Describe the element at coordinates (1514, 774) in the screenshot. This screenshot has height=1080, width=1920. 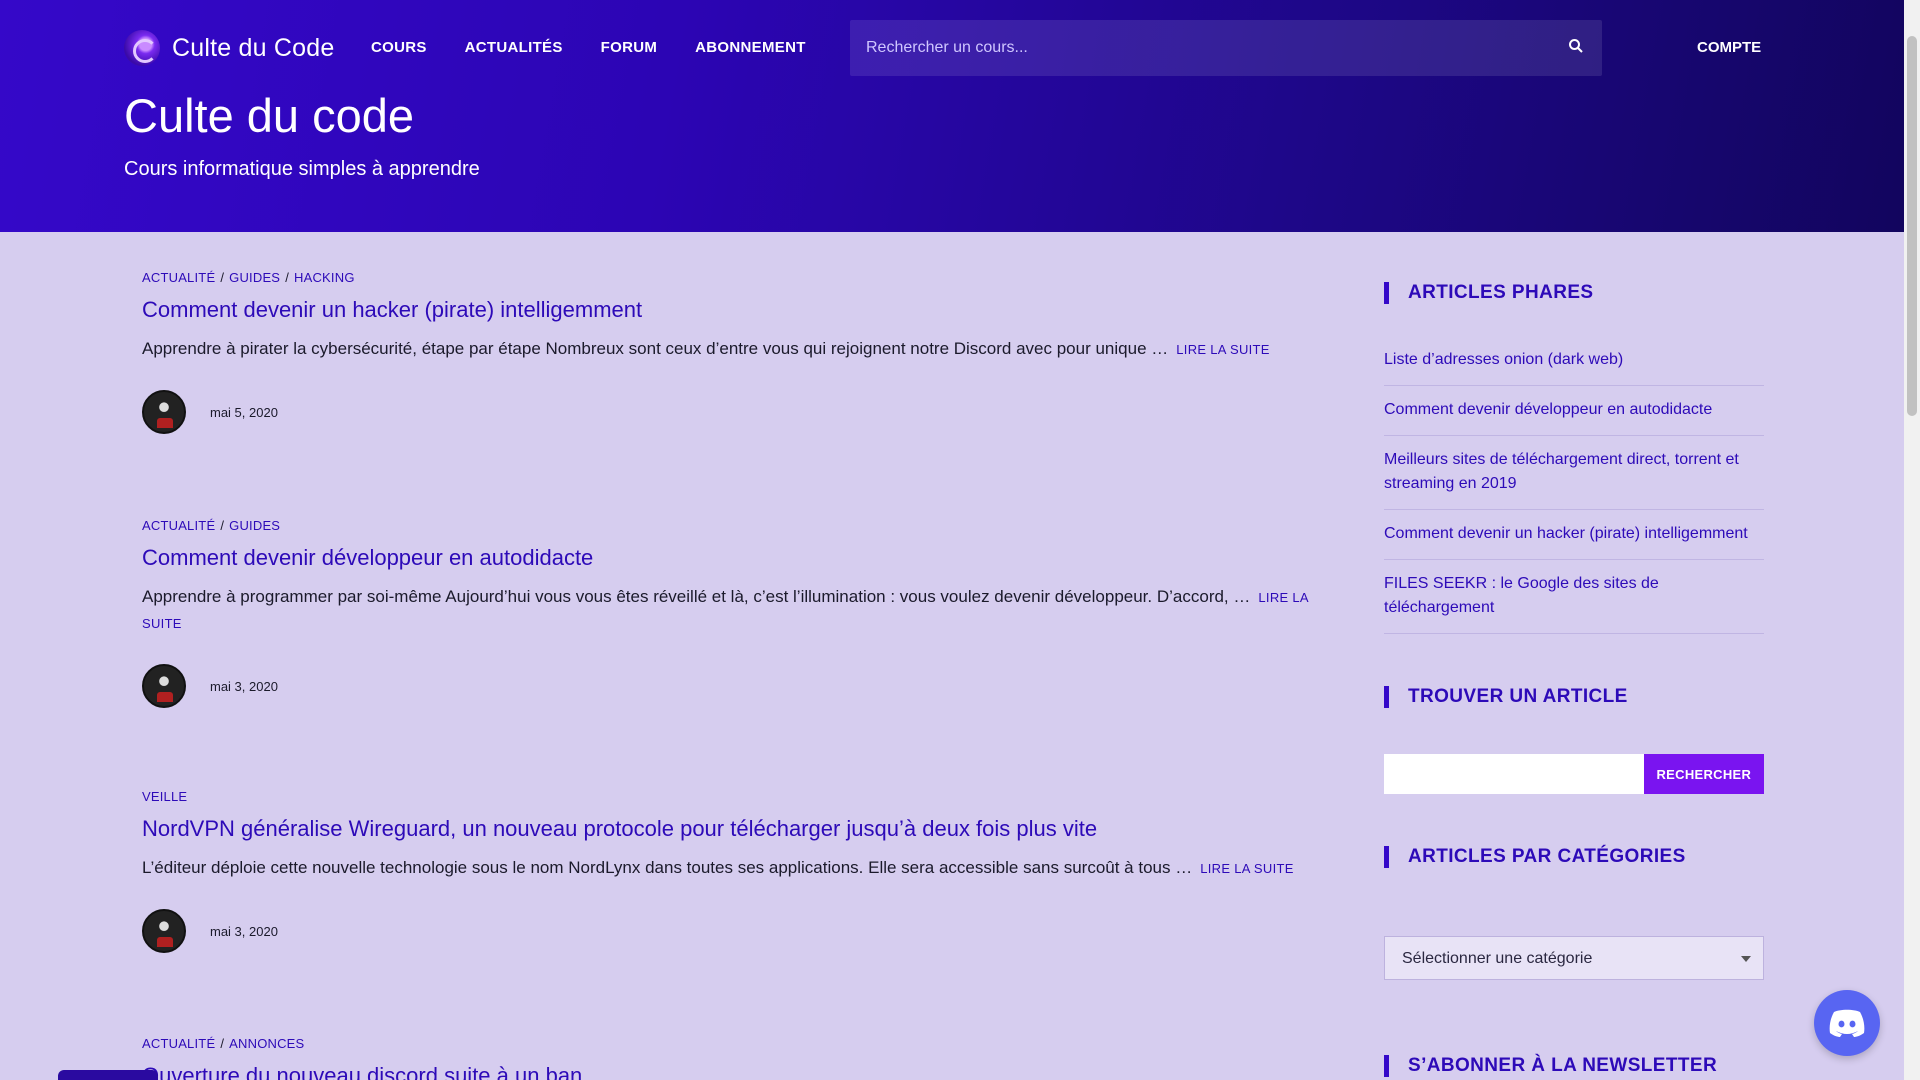
I see `article-search-input` at that location.